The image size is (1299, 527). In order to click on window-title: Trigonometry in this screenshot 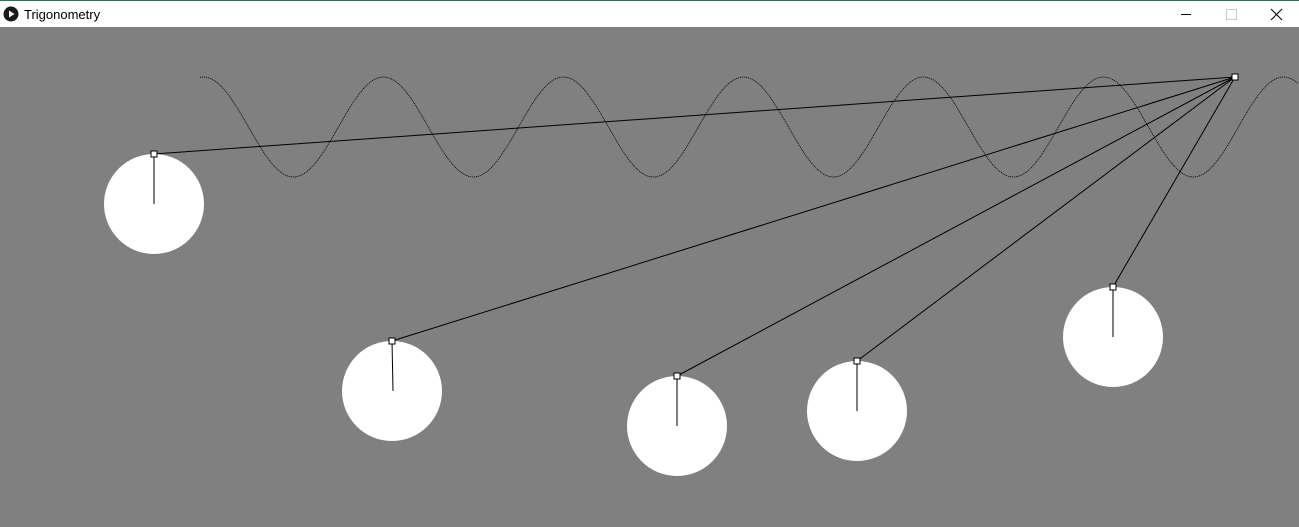, I will do `click(62, 14)`.